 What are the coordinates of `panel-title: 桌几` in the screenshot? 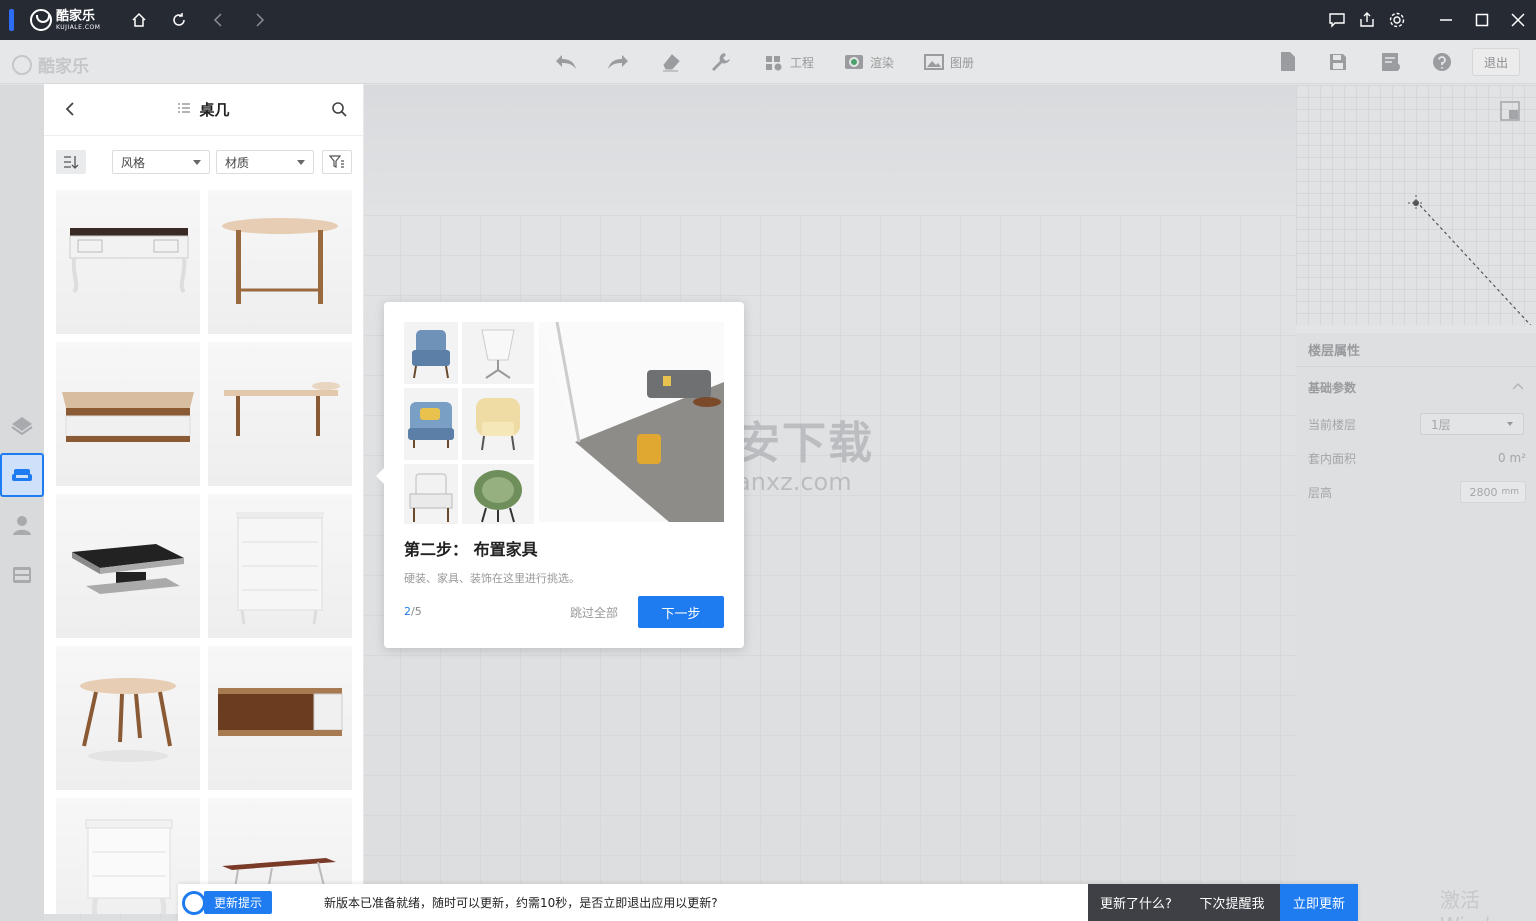 It's located at (214, 110).